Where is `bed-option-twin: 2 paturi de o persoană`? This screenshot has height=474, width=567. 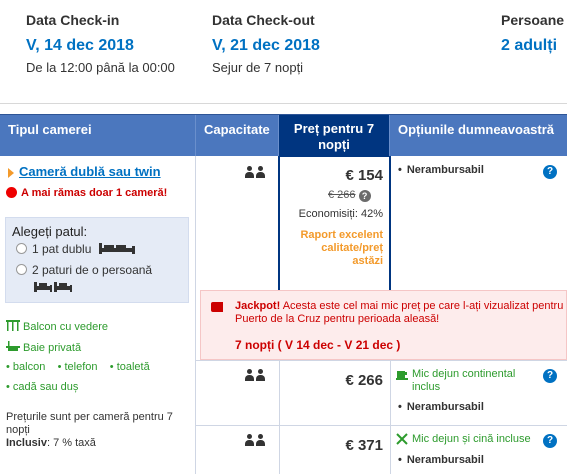 bed-option-twin: 2 paturi de o persoană is located at coordinates (84, 270).